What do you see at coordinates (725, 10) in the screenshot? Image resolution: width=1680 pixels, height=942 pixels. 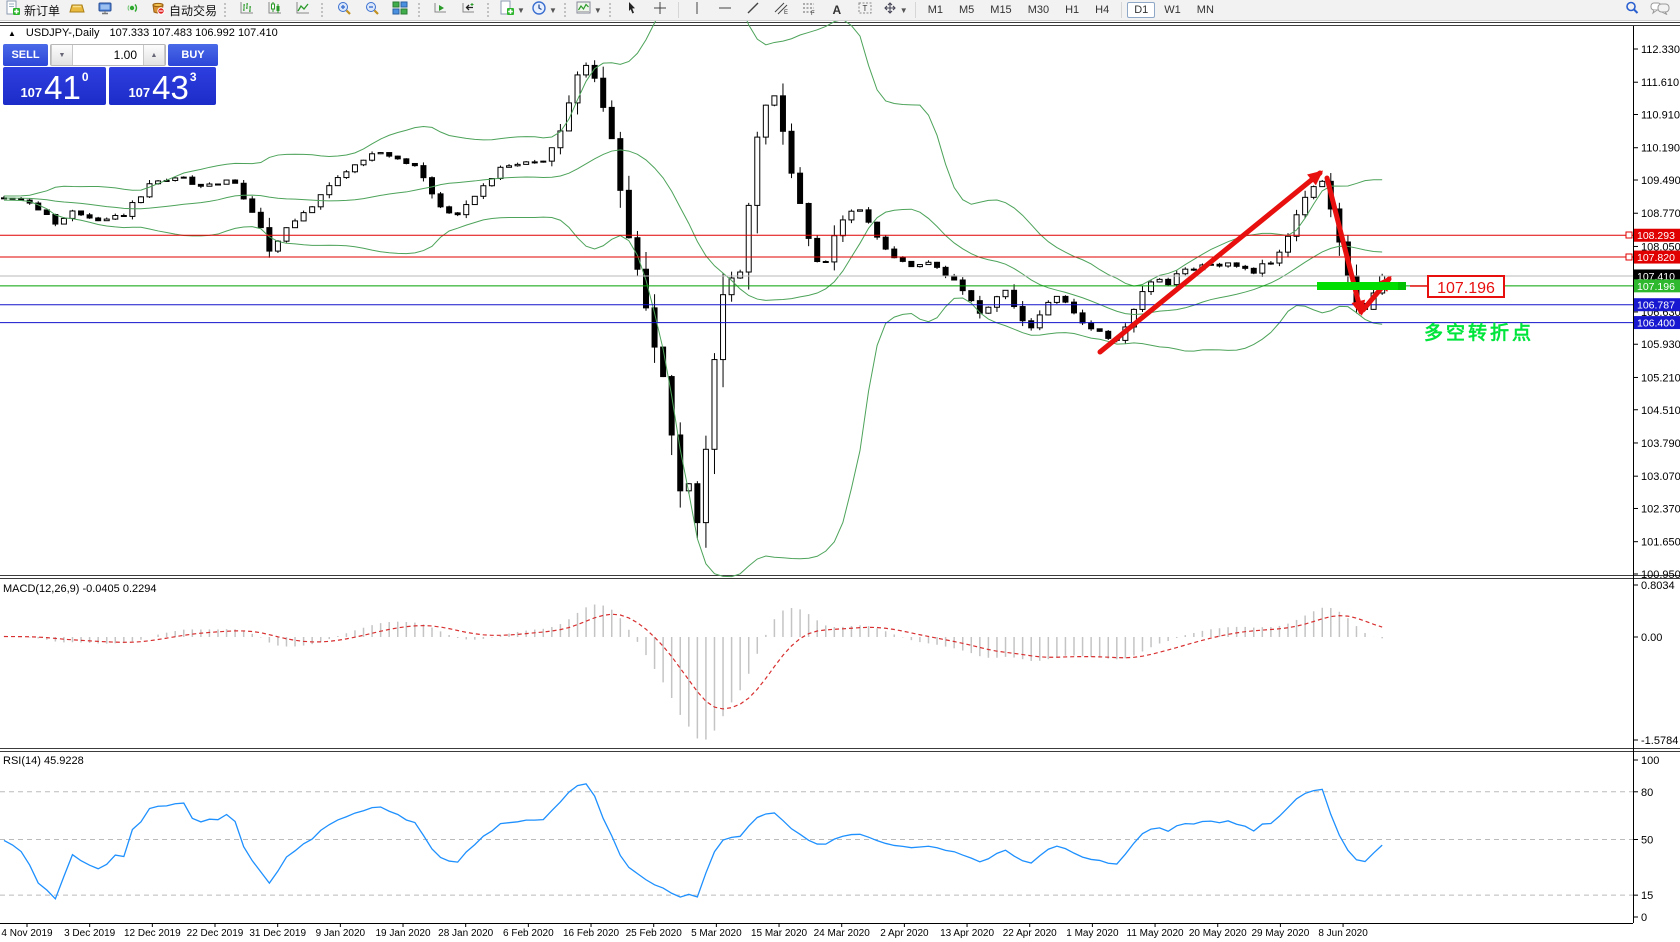 I see `horizontal-line-tool` at bounding box center [725, 10].